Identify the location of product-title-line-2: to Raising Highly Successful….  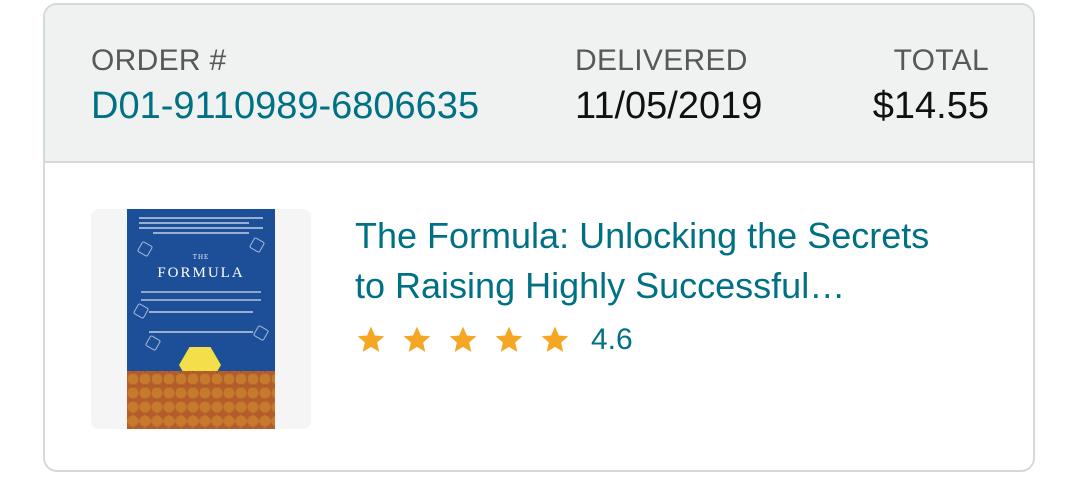
(600, 285).